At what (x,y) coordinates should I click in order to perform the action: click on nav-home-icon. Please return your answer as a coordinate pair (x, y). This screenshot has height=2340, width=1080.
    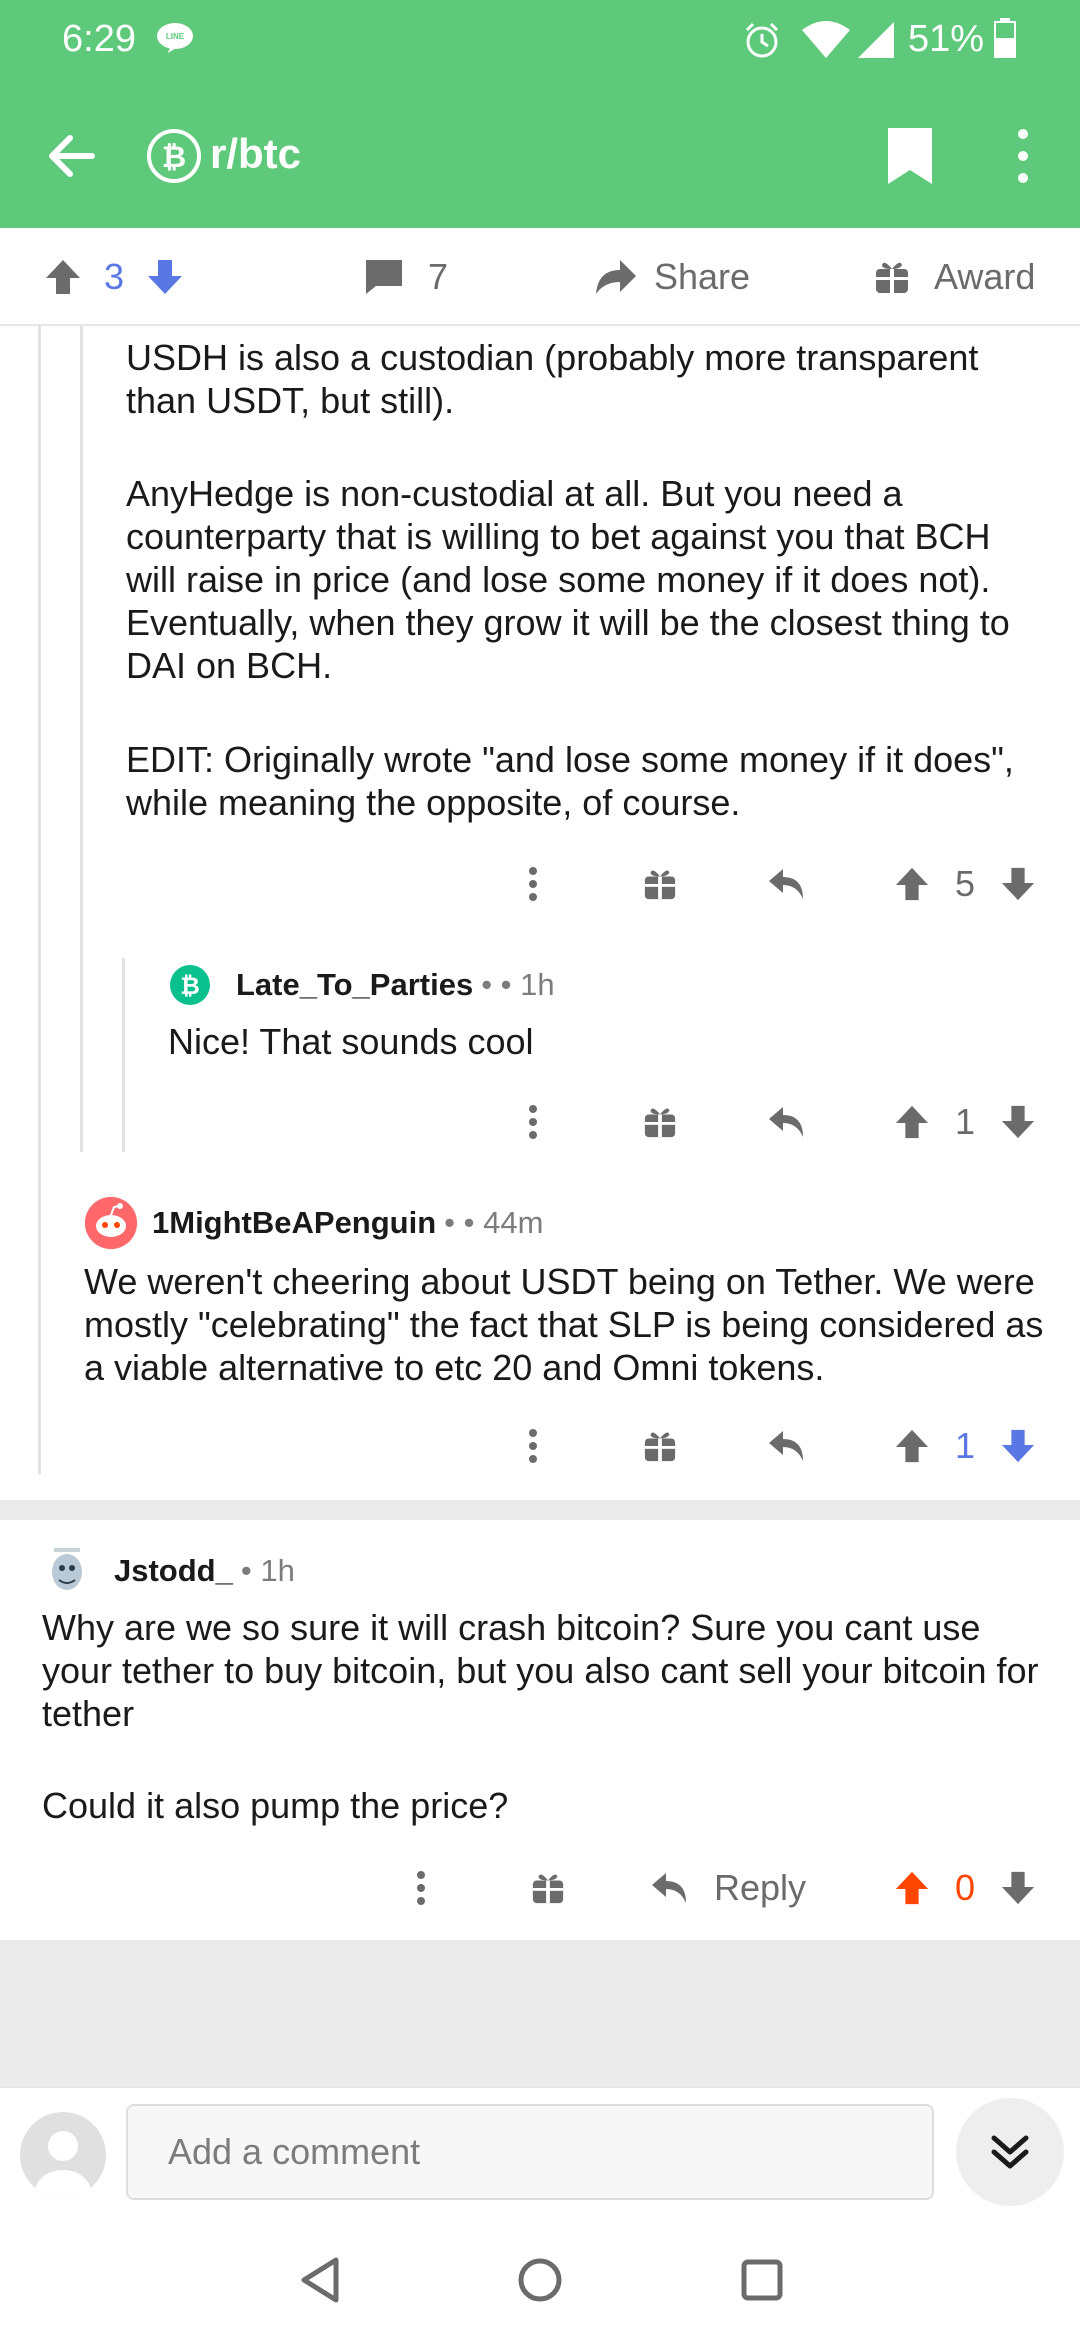
    Looking at the image, I should click on (540, 2280).